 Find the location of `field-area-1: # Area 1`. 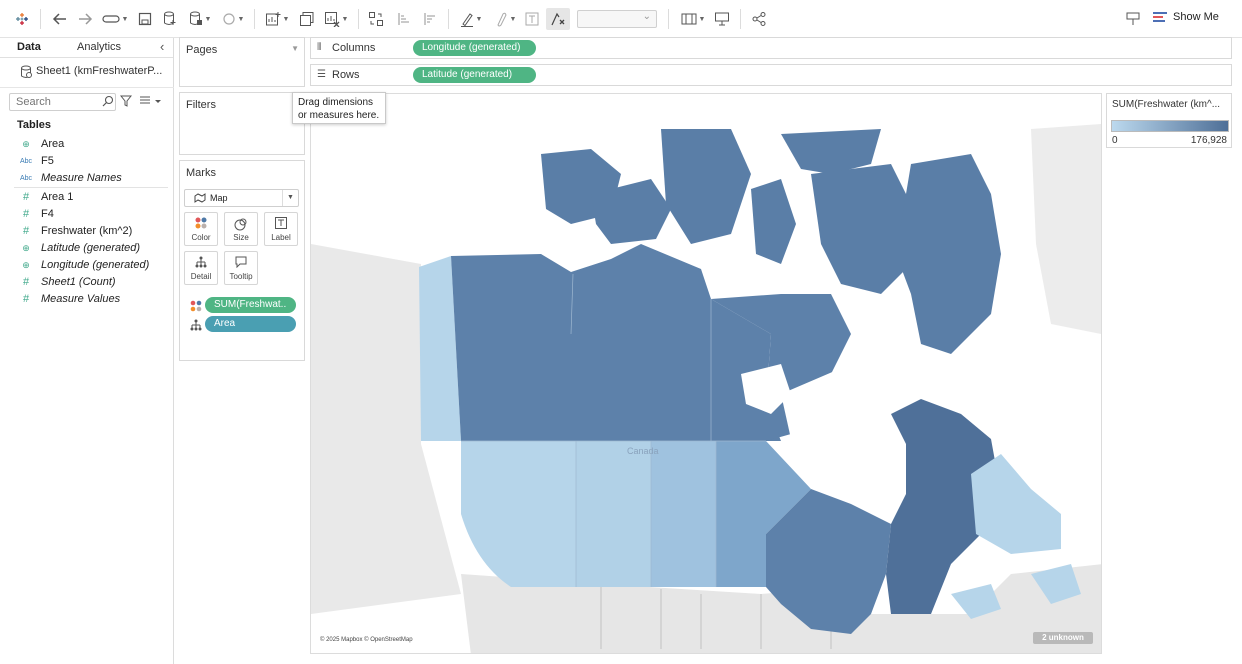

field-area-1: # Area 1 is located at coordinates (45, 197).